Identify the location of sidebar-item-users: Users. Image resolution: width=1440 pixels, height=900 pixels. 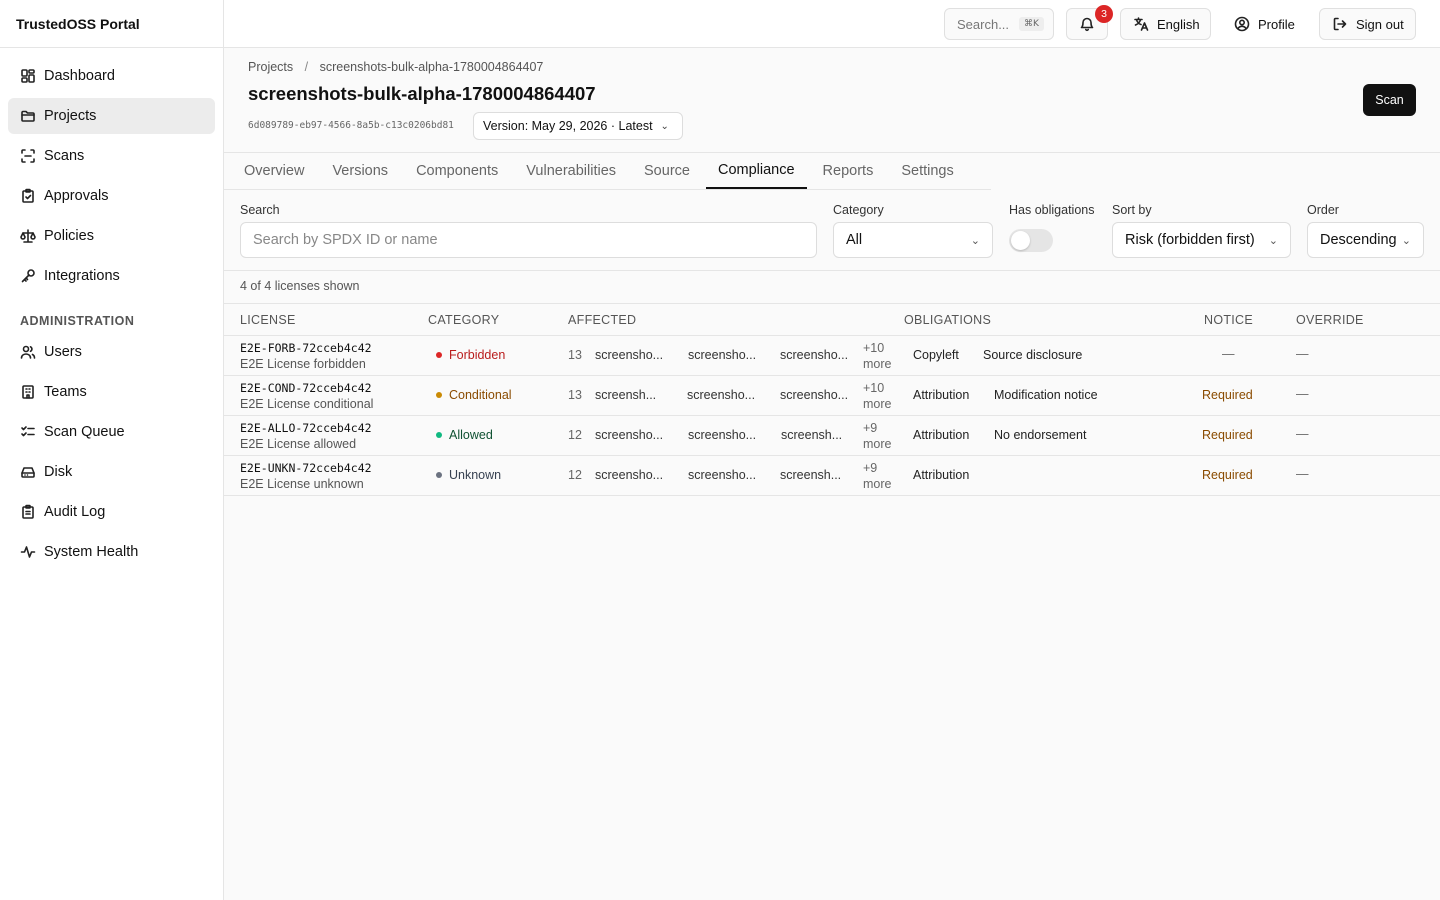
(111, 352).